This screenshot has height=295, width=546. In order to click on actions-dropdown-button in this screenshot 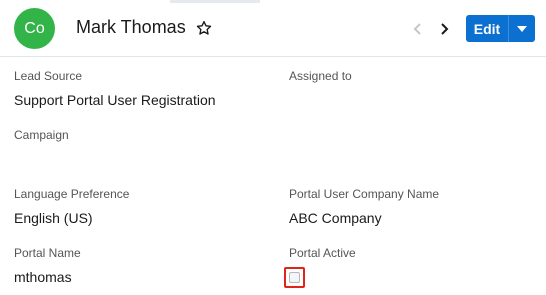, I will do `click(521, 28)`.